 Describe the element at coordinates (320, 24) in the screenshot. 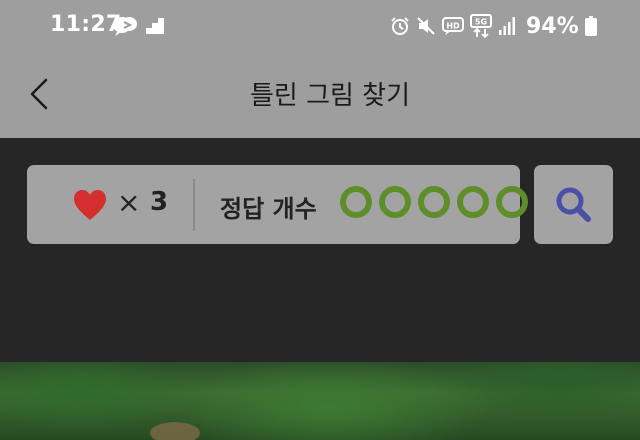

I see `status-bar: 11:27 HD 5G 94%` at that location.